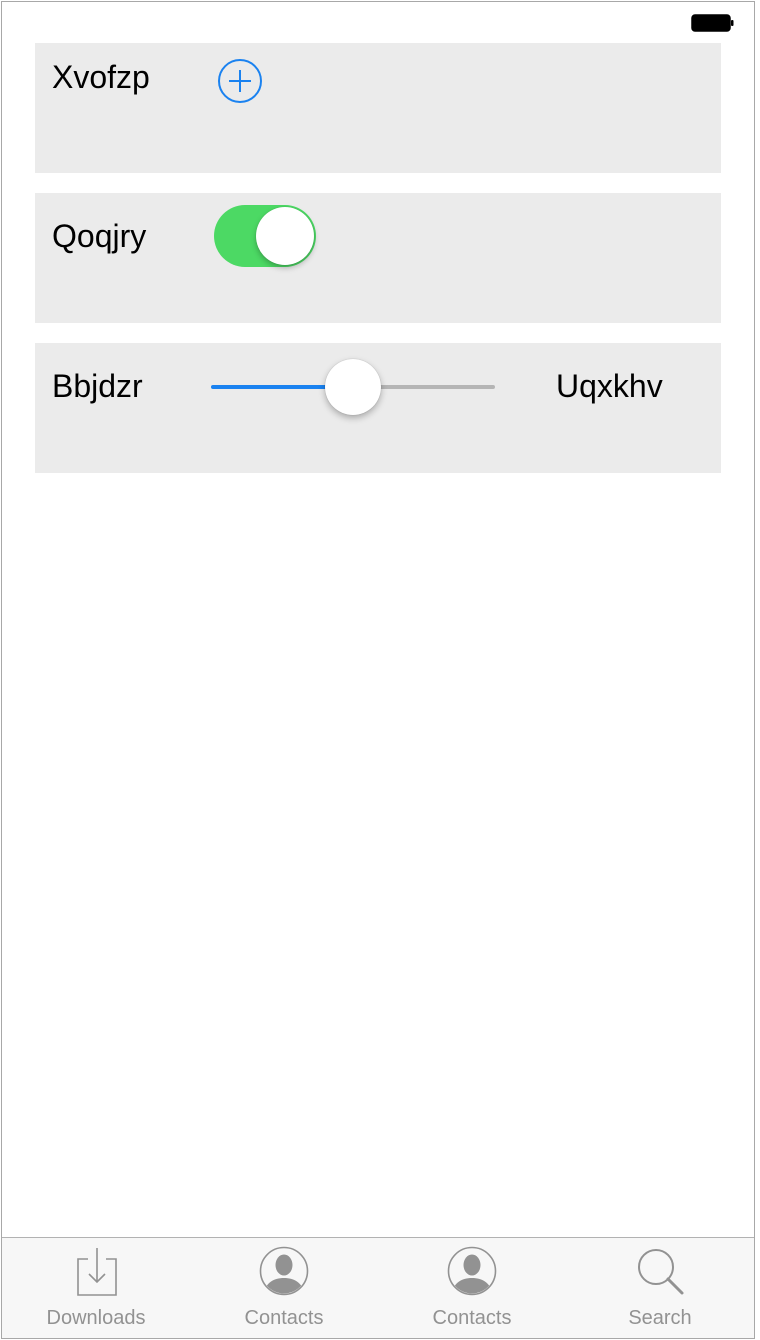  What do you see at coordinates (97, 1272) in the screenshot?
I see `download-tray-icon` at bounding box center [97, 1272].